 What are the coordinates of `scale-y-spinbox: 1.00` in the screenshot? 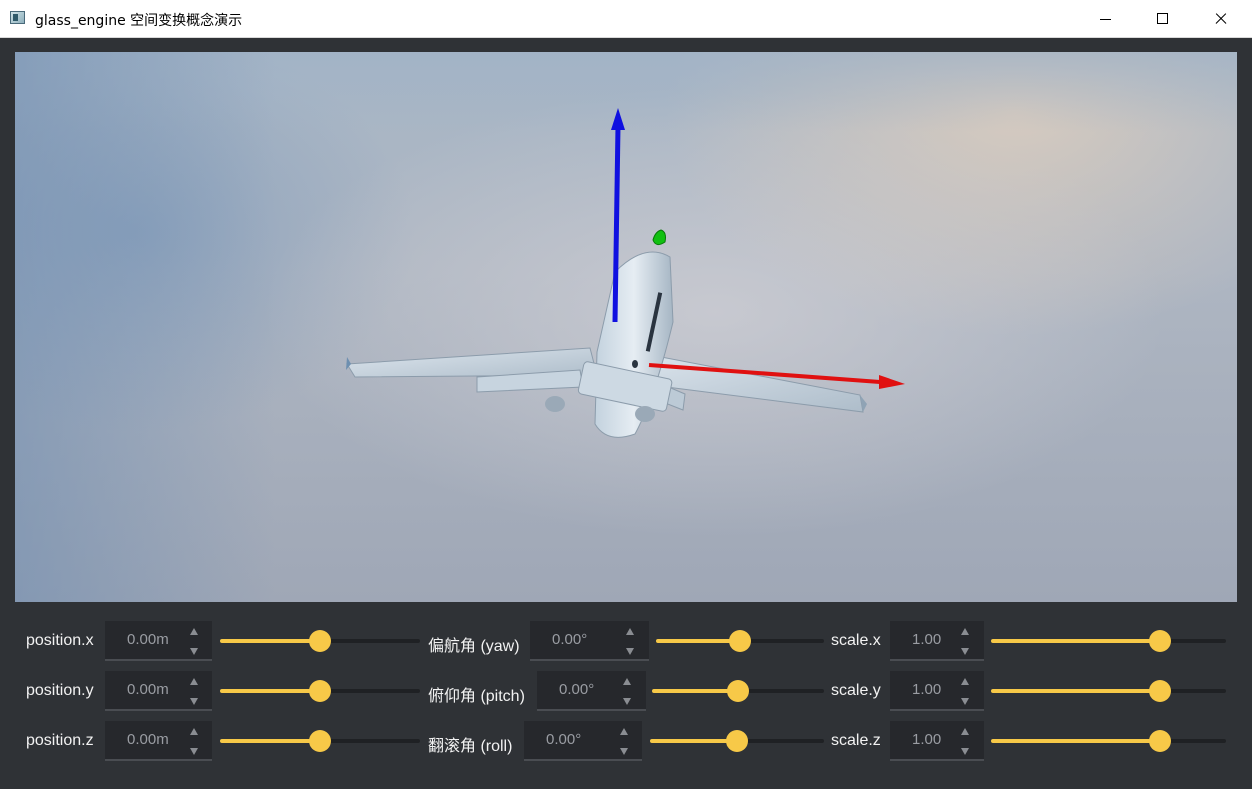 It's located at (937, 691).